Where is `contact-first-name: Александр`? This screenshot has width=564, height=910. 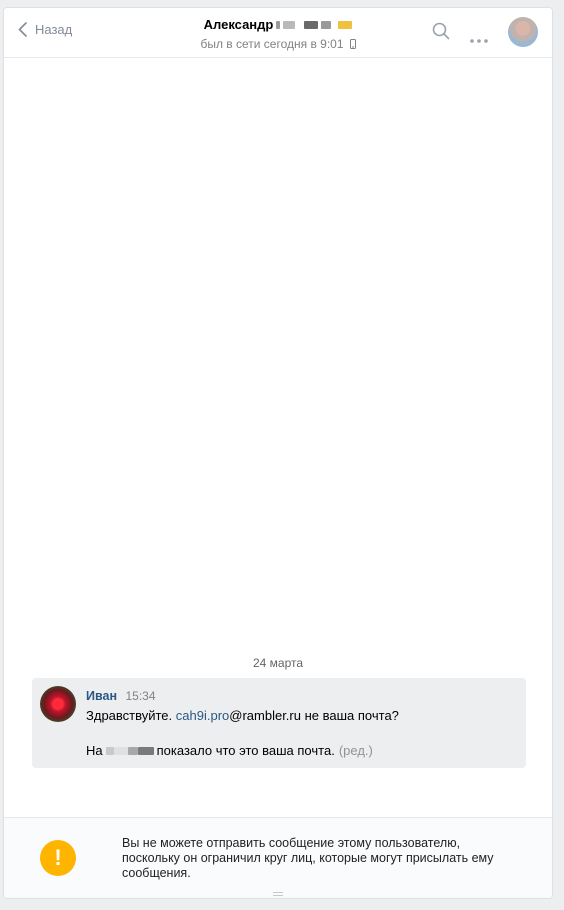 contact-first-name: Александр is located at coordinates (238, 24).